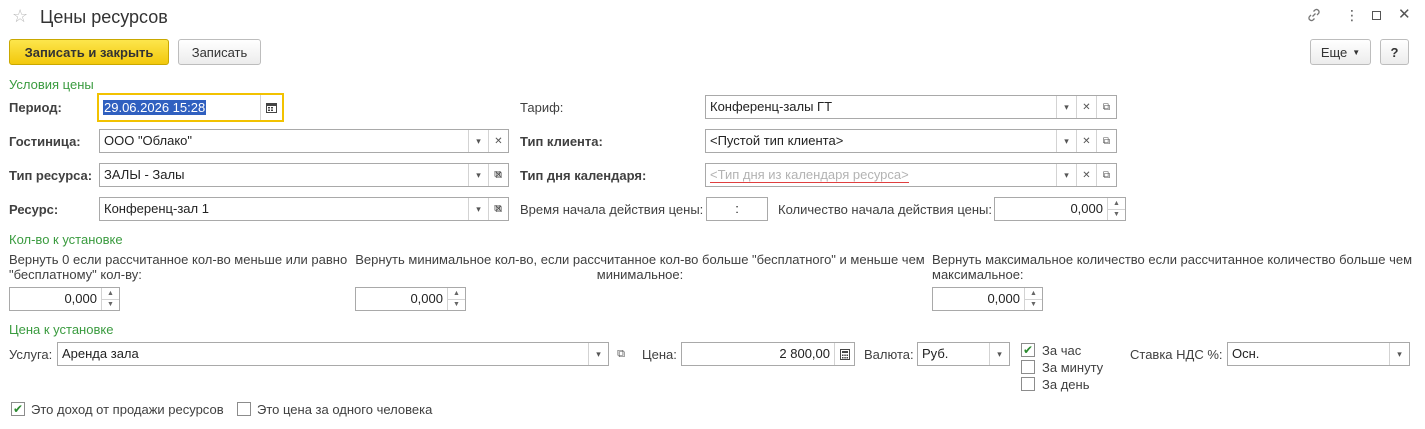 The image size is (1425, 429). Describe the element at coordinates (219, 52) in the screenshot. I see `save-button: Записать` at that location.